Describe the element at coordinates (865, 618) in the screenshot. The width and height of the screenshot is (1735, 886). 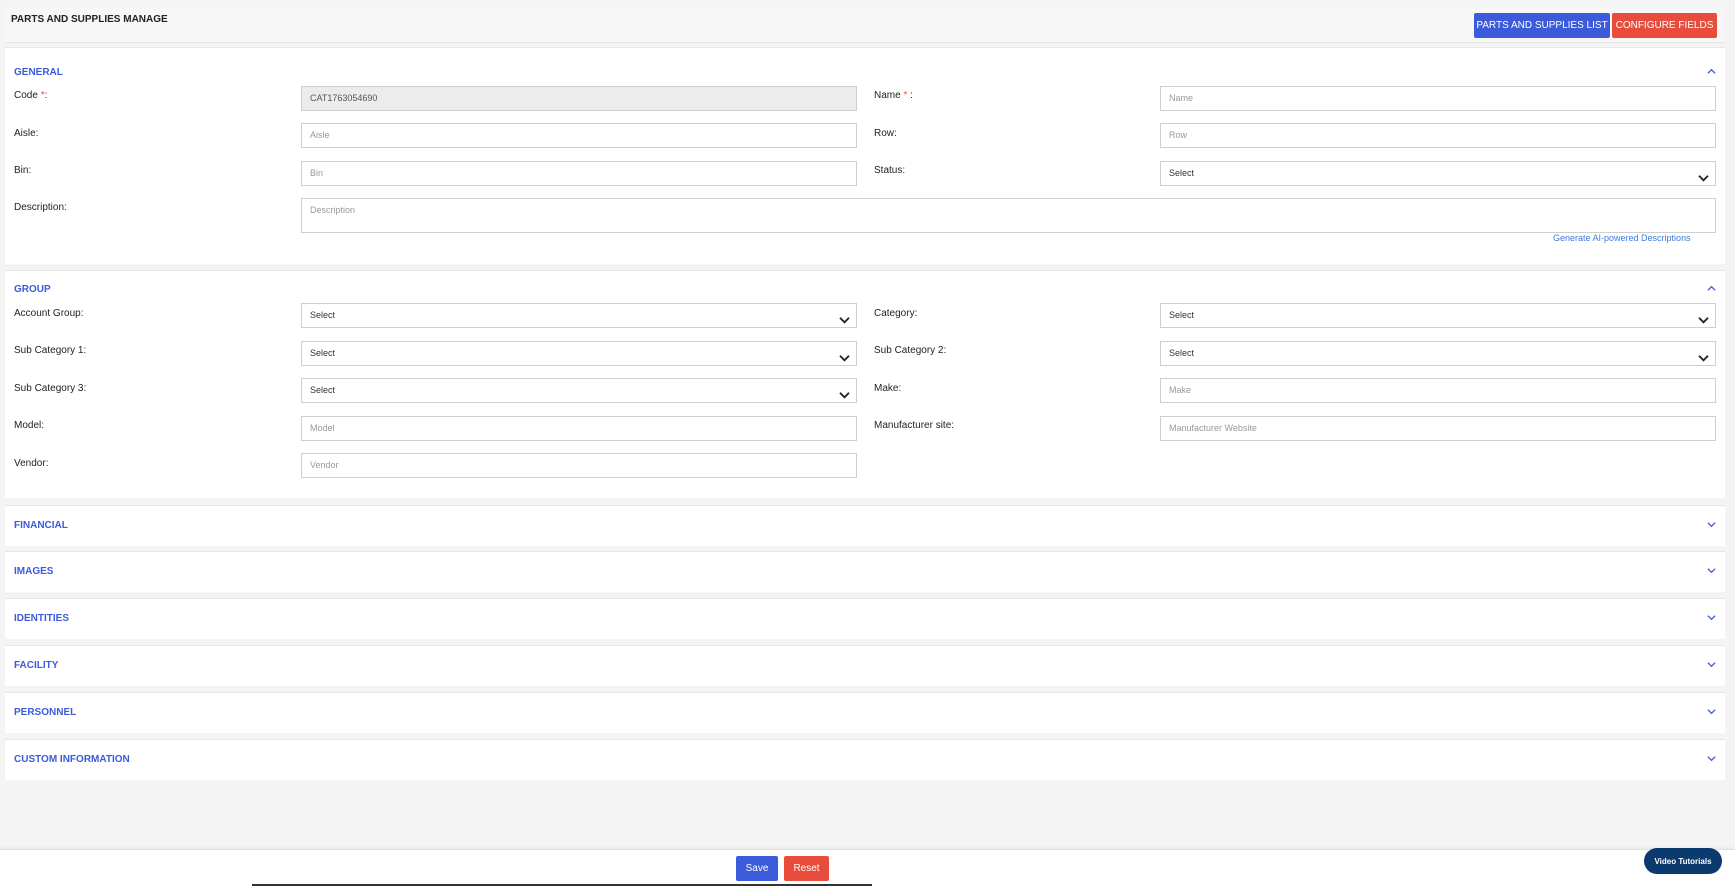
I see `identities-section: IDENTITIES` at that location.